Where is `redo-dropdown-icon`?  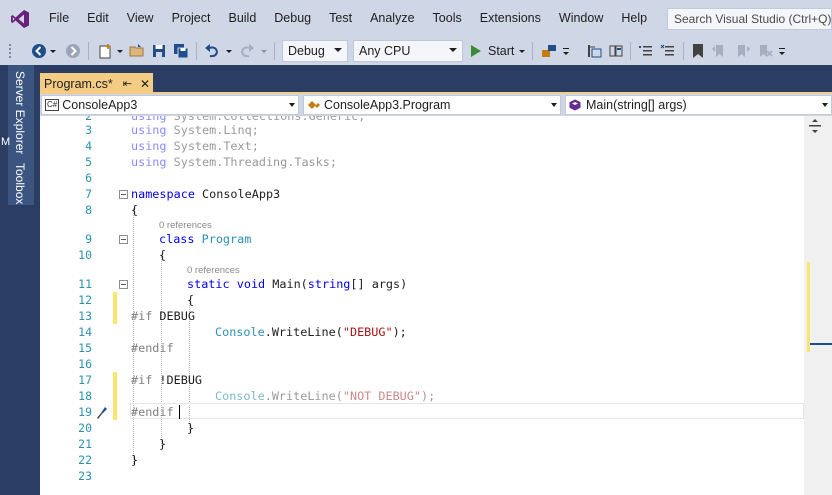
redo-dropdown-icon is located at coordinates (264, 51).